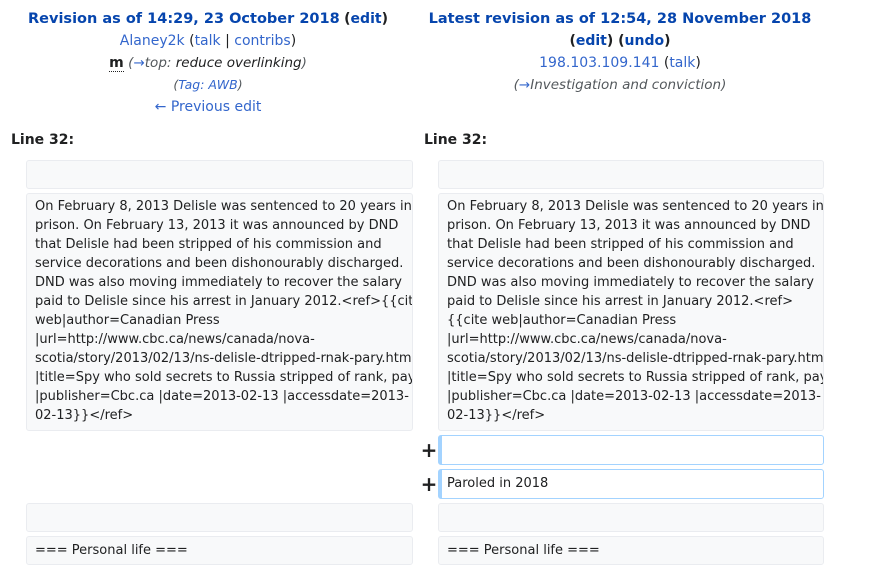  I want to click on right-paragraph-line: |url=http://www.cbc.ca/news/canada/nova-, so click(587, 339).